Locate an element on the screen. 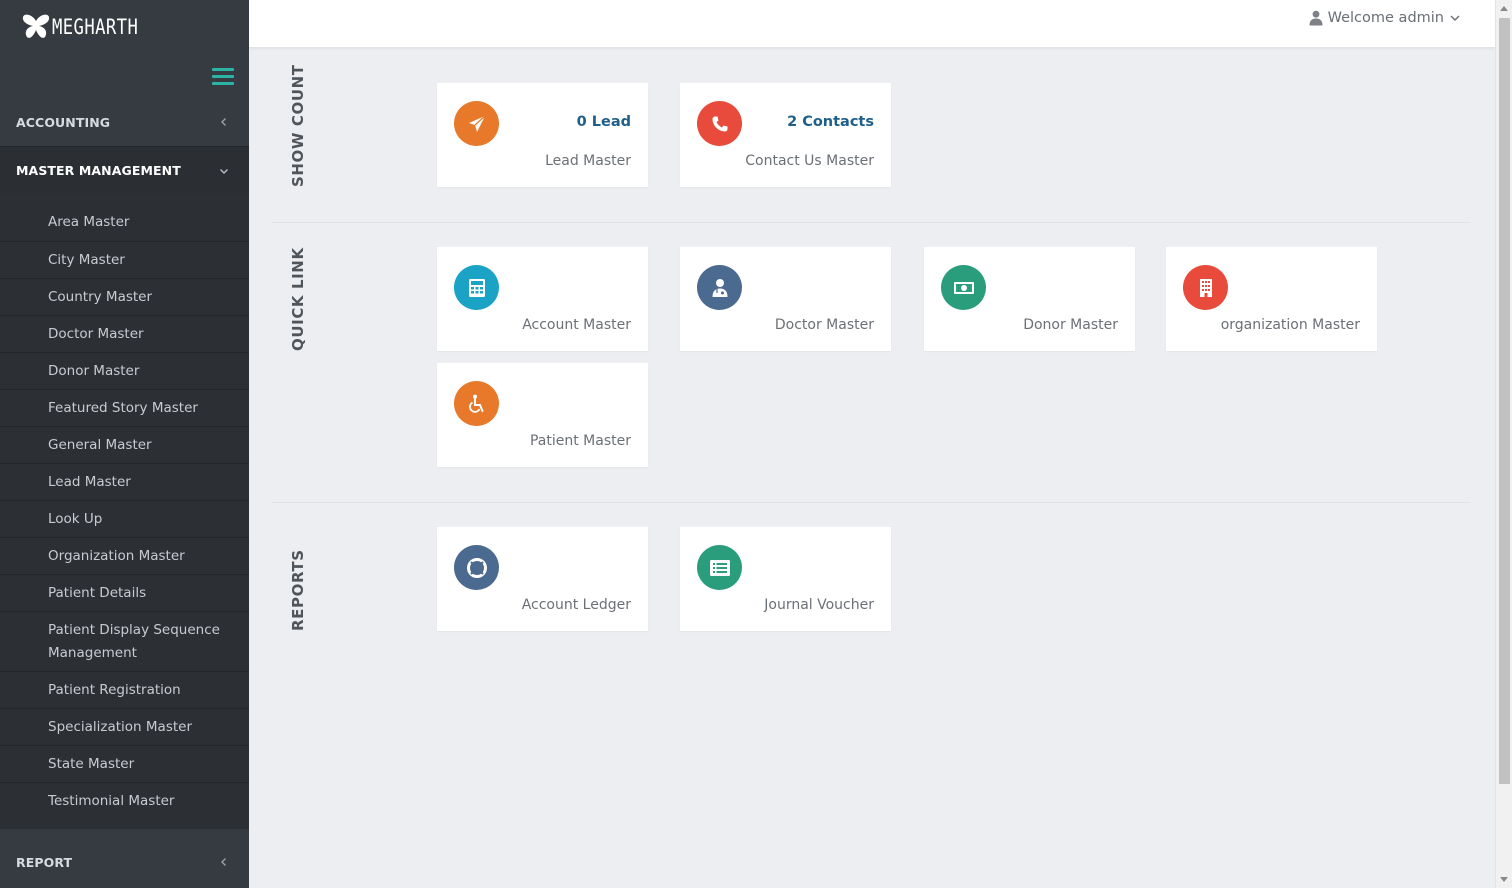 This screenshot has height=888, width=1512. sidebar-item-donor-master: Donor Master is located at coordinates (124, 370).